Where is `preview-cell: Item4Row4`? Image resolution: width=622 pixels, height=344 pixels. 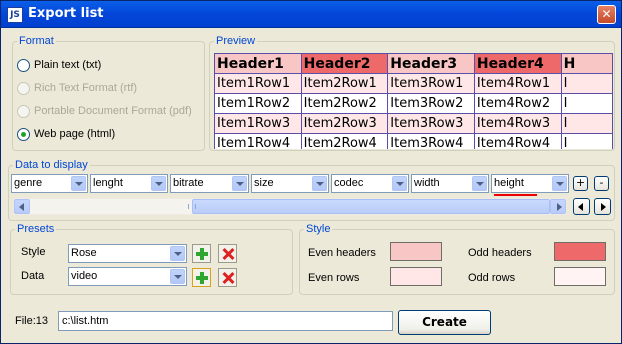 preview-cell: Item4Row4 is located at coordinates (517, 141).